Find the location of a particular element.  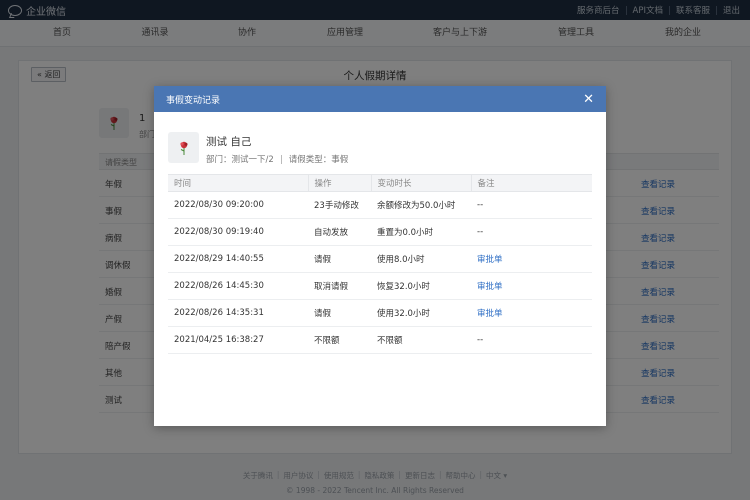

modal-title: 事假变动记录 is located at coordinates (193, 100).